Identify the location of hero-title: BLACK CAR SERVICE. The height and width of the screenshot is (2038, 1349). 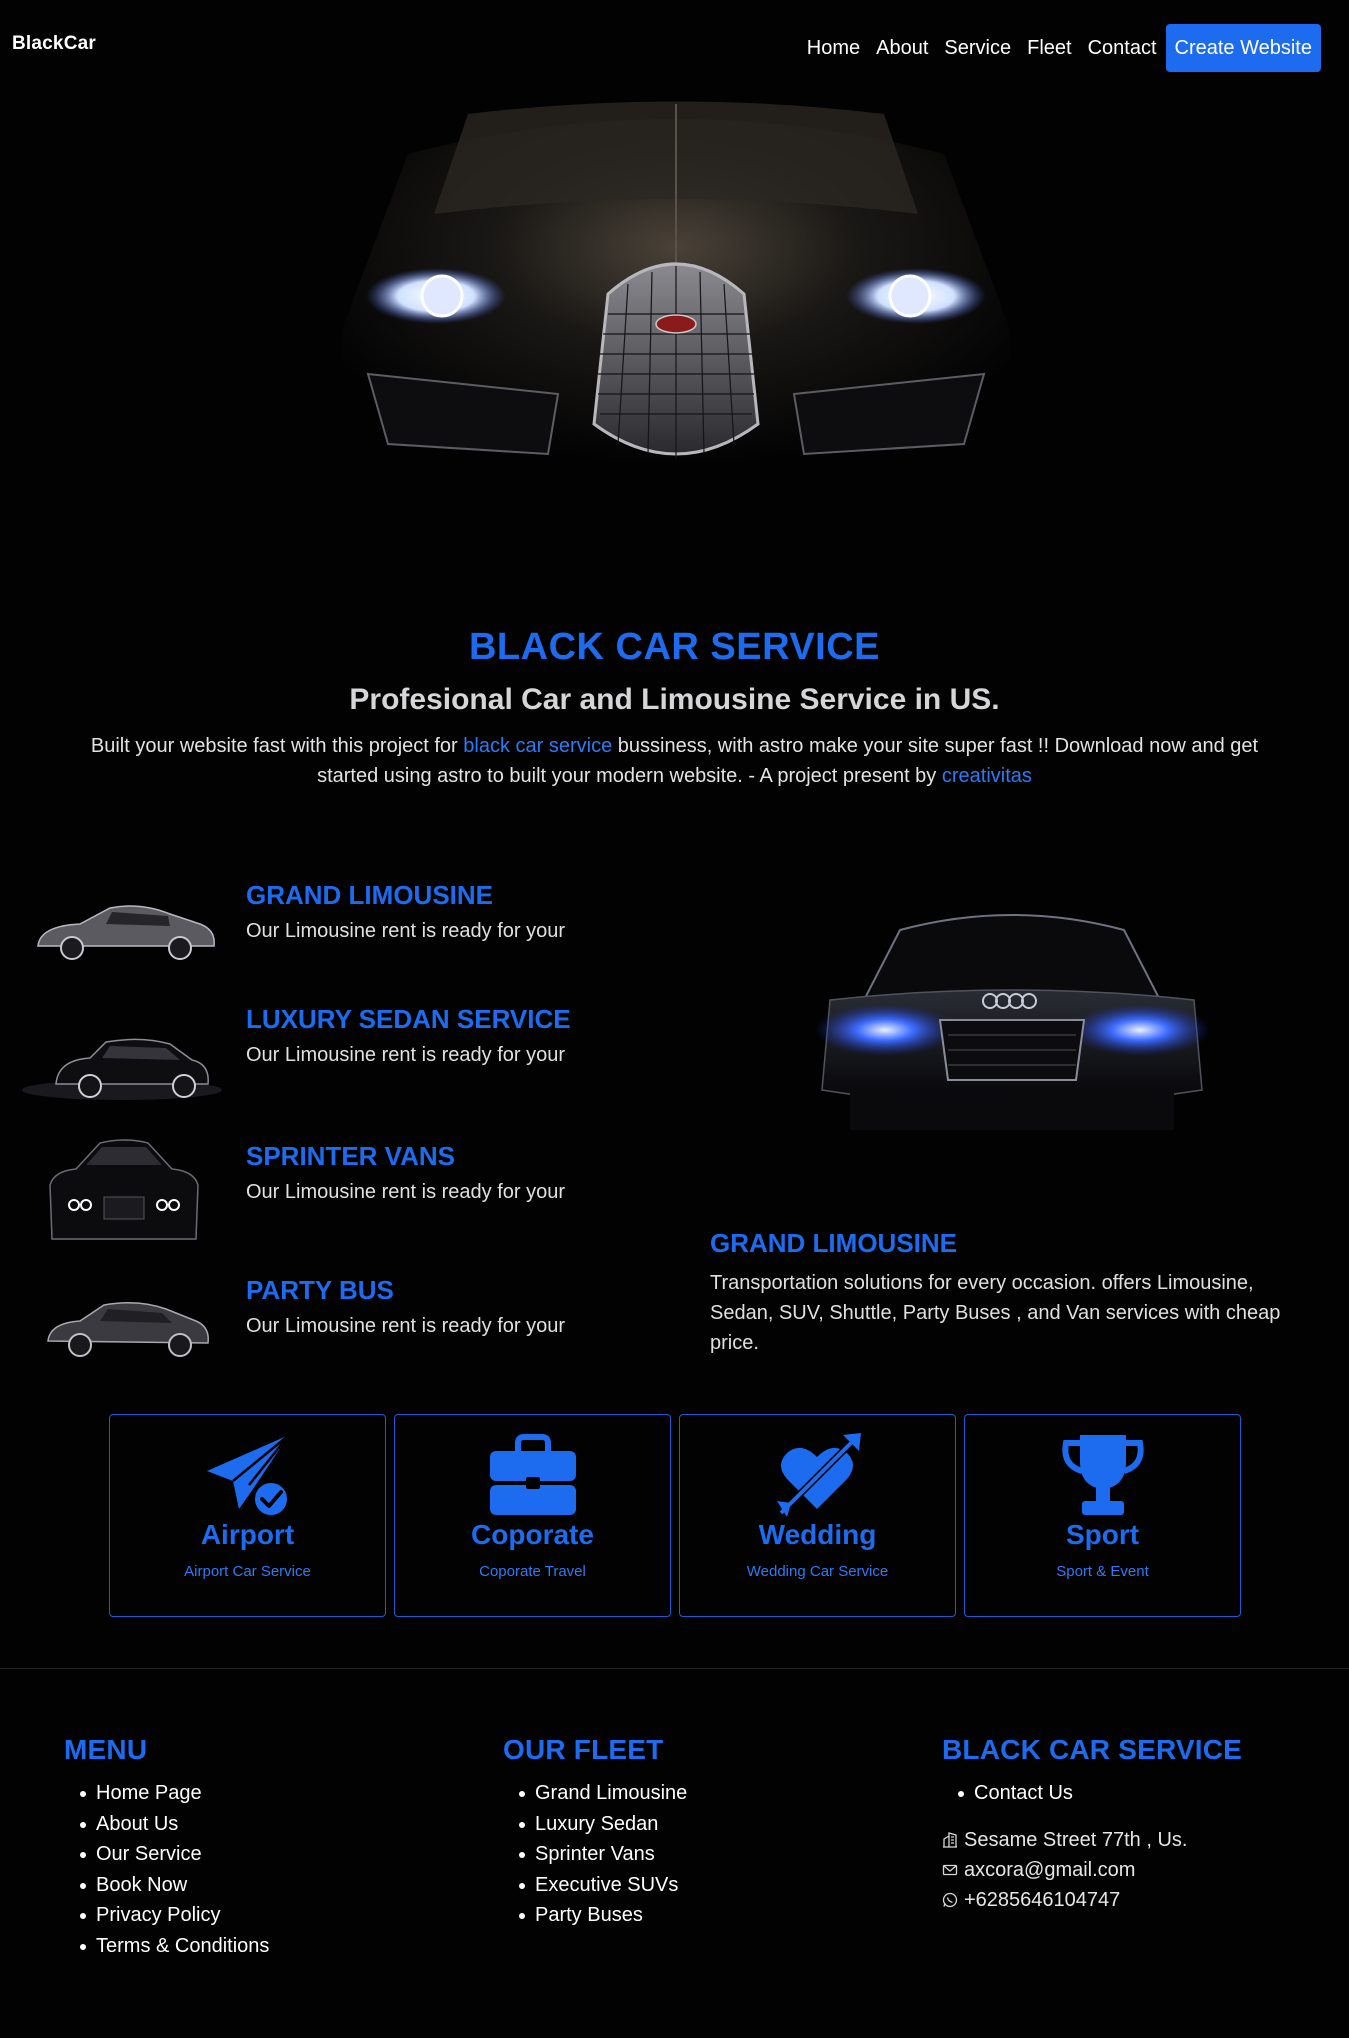
(674, 647).